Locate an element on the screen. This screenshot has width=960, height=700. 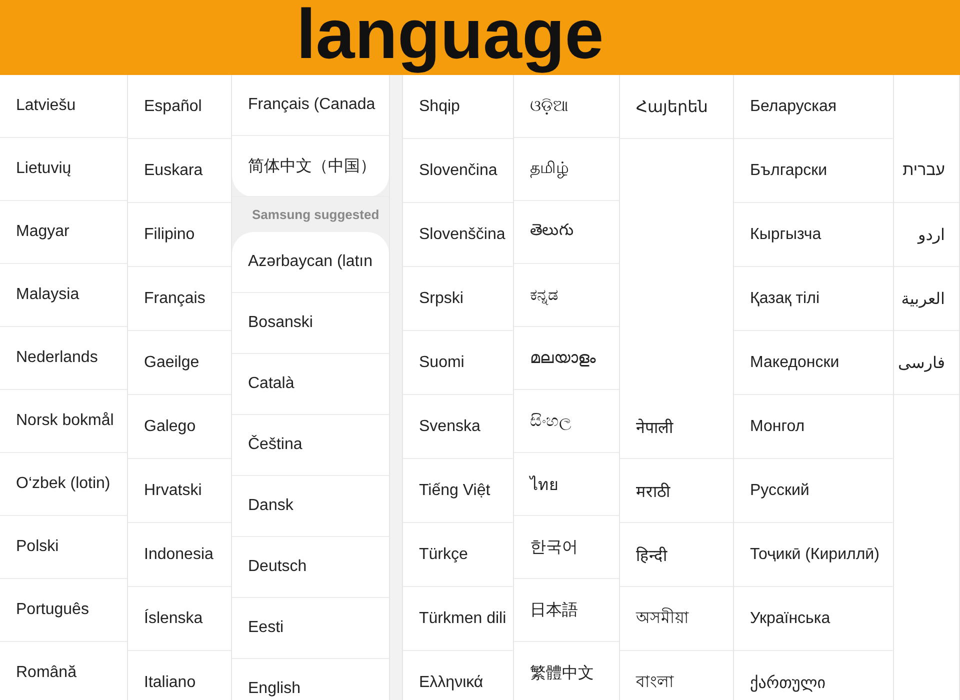
language-item: ไทย is located at coordinates (544, 484).